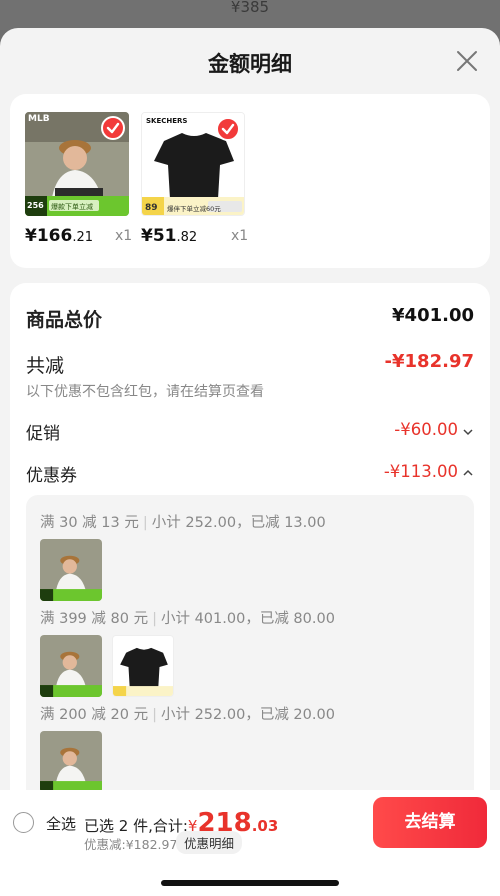 This screenshot has width=500, height=896. I want to click on close-button, so click(467, 61).